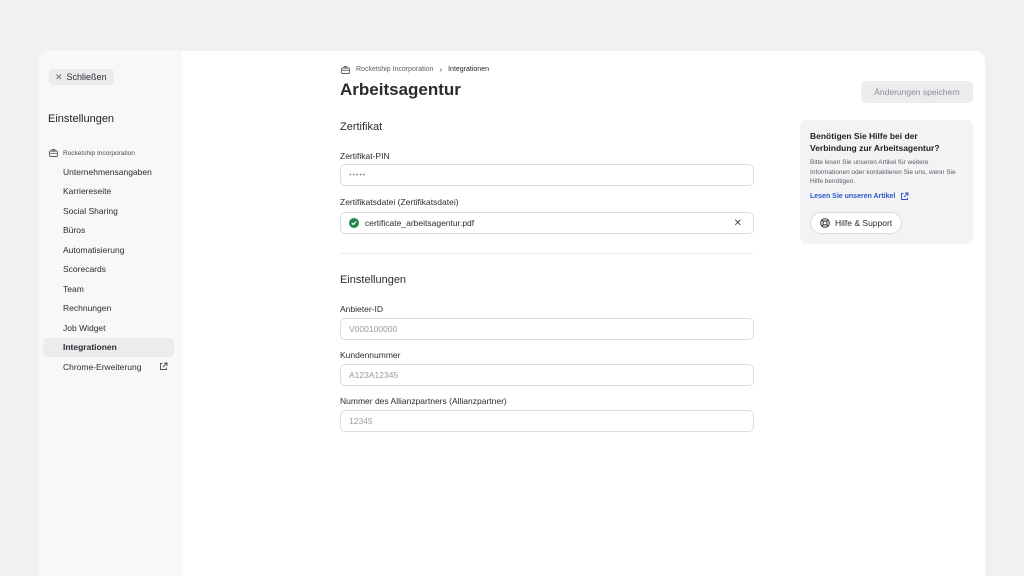 This screenshot has width=1024, height=576. I want to click on remove-file-icon: ✕, so click(738, 223).